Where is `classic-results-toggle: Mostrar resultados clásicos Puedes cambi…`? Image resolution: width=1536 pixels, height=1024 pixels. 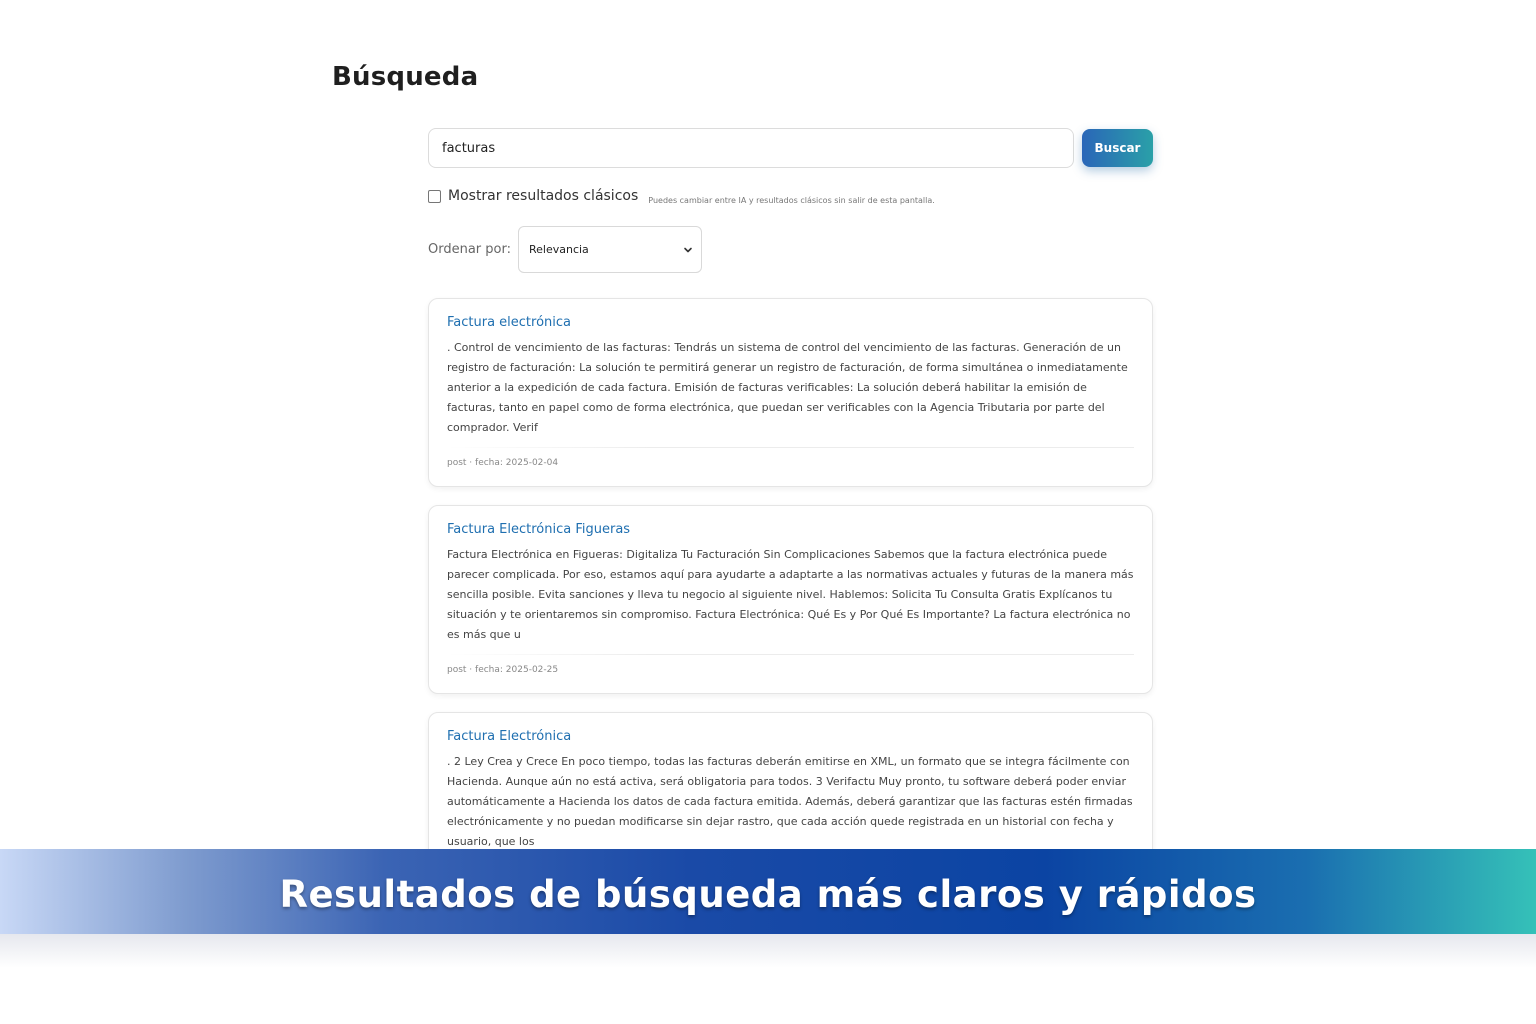 classic-results-toggle: Mostrar resultados clásicos Puedes cambi… is located at coordinates (681, 196).